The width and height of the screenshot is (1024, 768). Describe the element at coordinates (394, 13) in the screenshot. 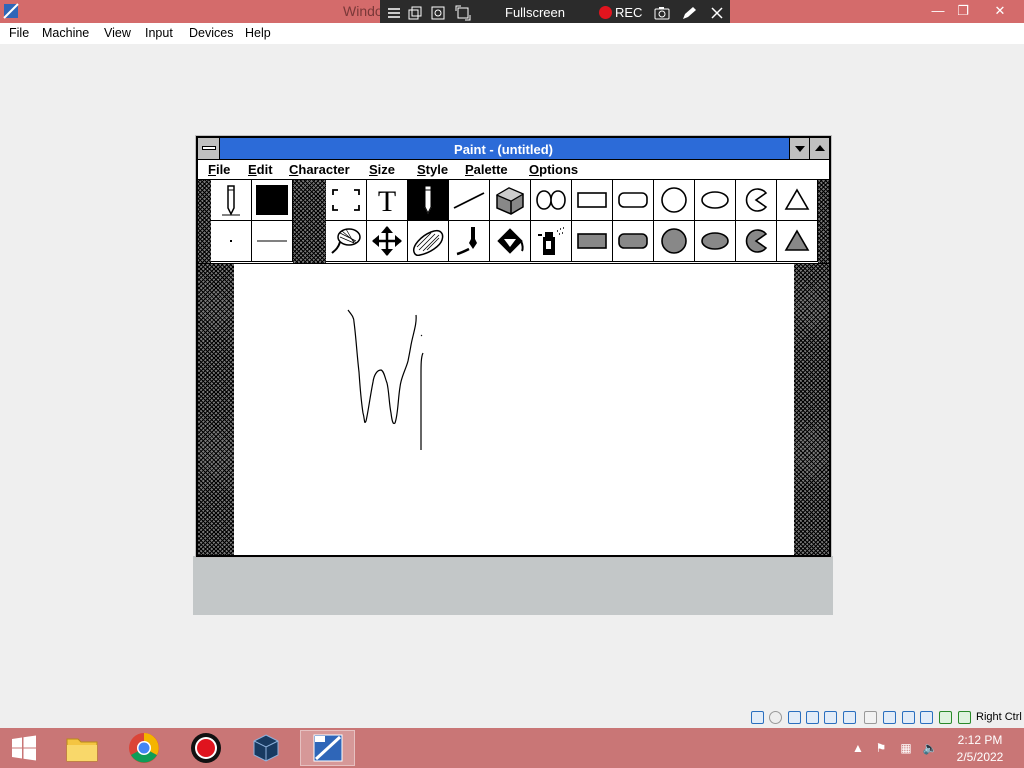

I see `menu-icon` at that location.